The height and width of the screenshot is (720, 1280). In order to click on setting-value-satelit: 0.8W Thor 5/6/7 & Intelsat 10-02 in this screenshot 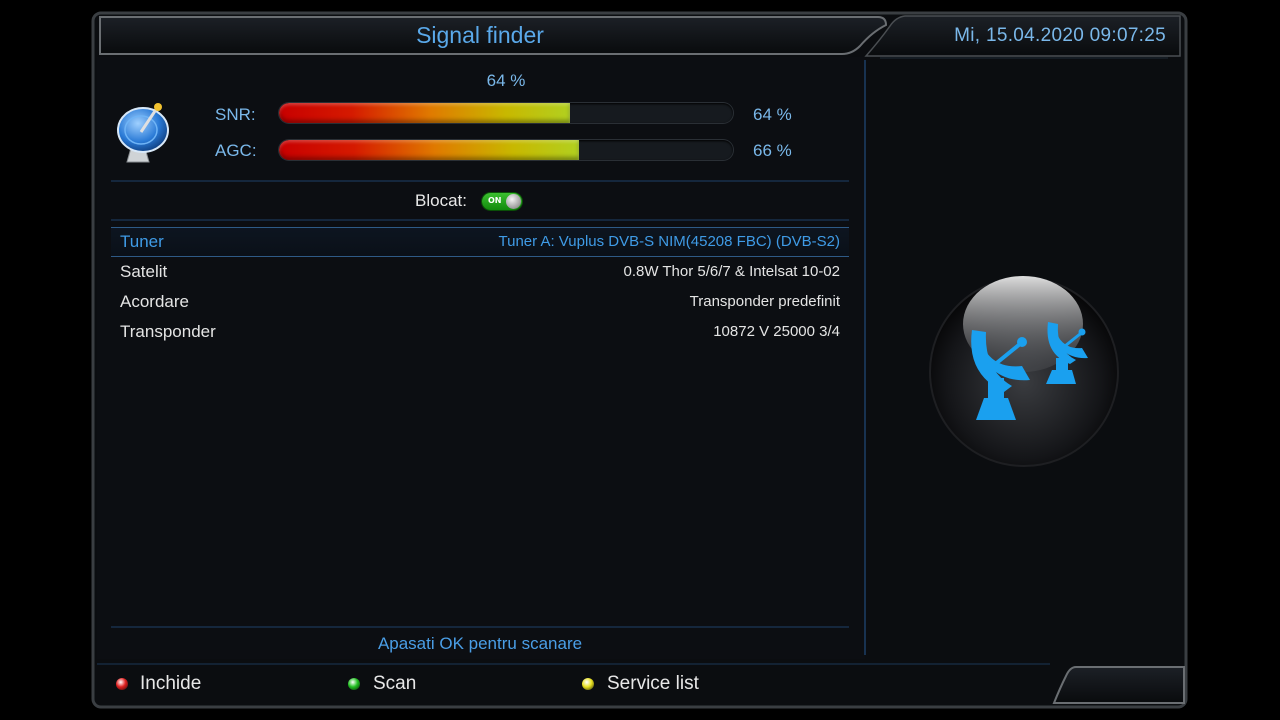, I will do `click(731, 271)`.